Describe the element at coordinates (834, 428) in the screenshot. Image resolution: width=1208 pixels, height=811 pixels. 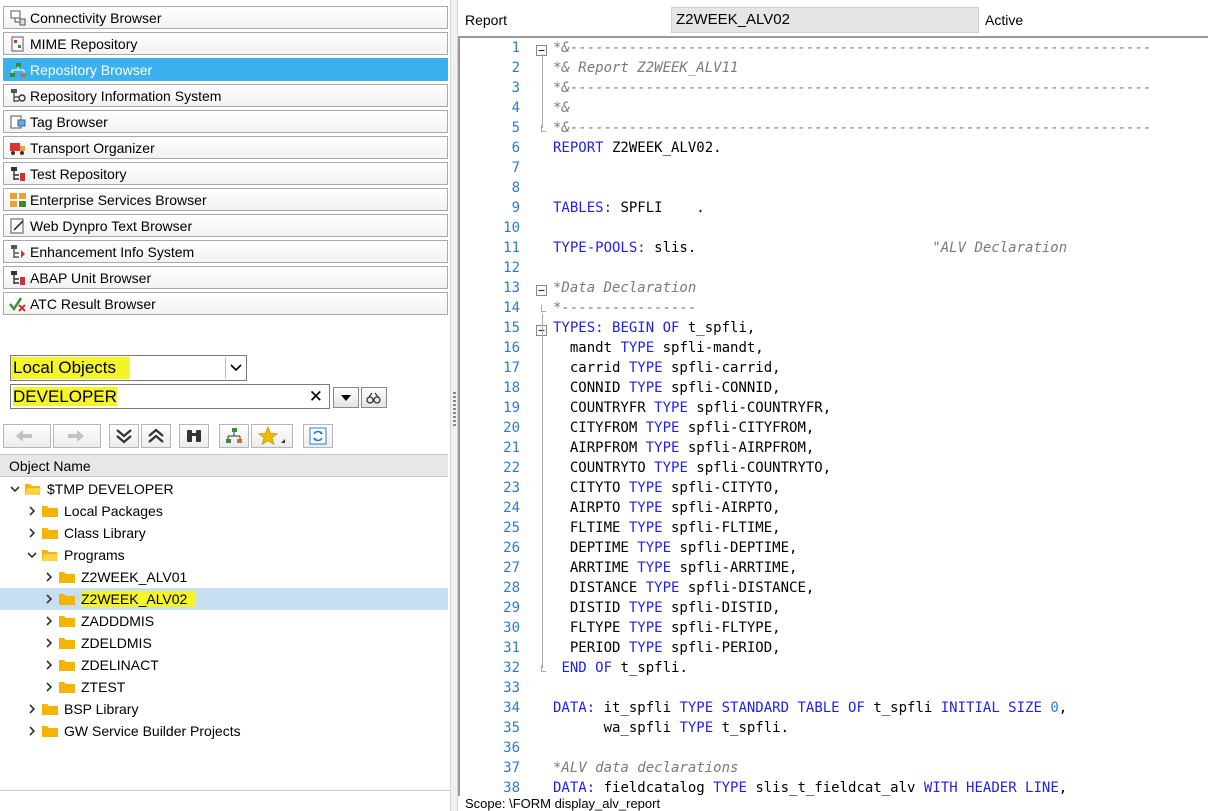
I see `code-line: 20 CITYFROM TYPE spfli-CITYFROM,` at that location.